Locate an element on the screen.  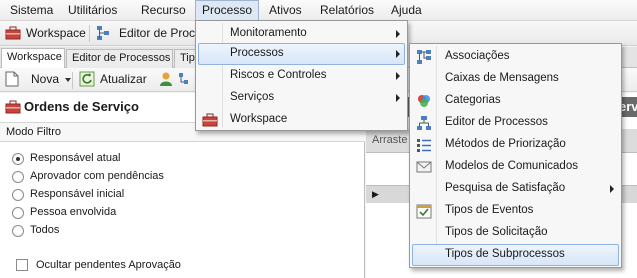
mail-icon is located at coordinates (424, 167).